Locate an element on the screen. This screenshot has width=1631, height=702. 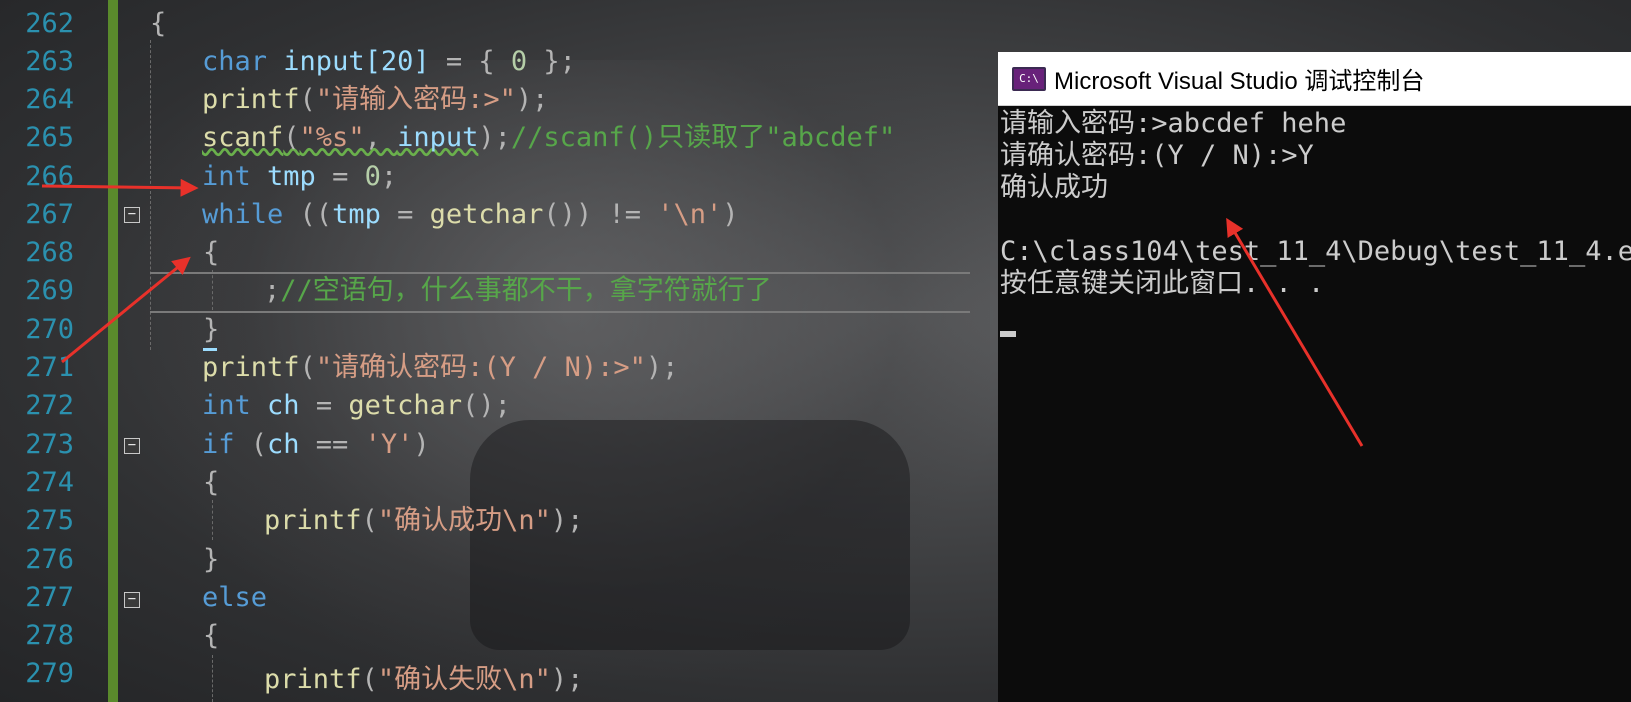
code-line: printf("确认失败\n"); is located at coordinates (423, 680).